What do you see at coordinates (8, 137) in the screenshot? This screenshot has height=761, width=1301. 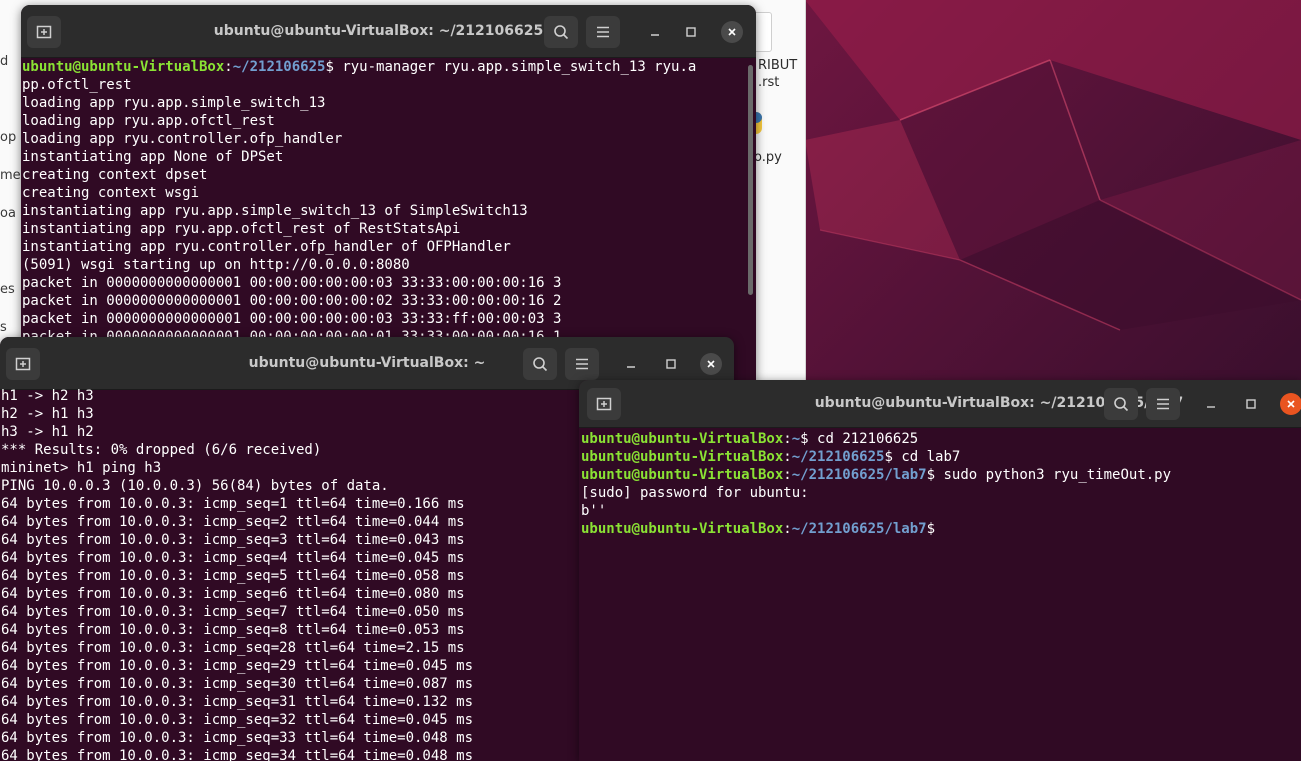 I see `sidebar-fragment: op` at bounding box center [8, 137].